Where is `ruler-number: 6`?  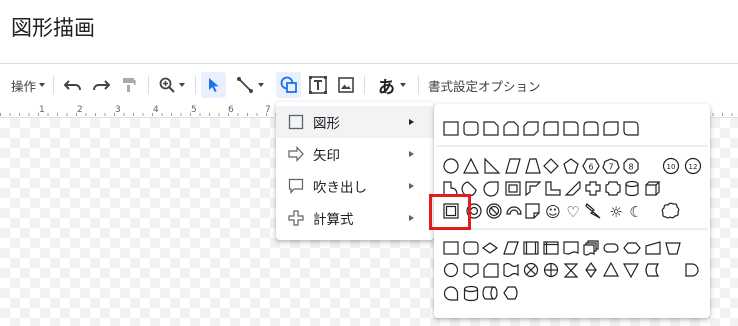 ruler-number: 6 is located at coordinates (231, 110).